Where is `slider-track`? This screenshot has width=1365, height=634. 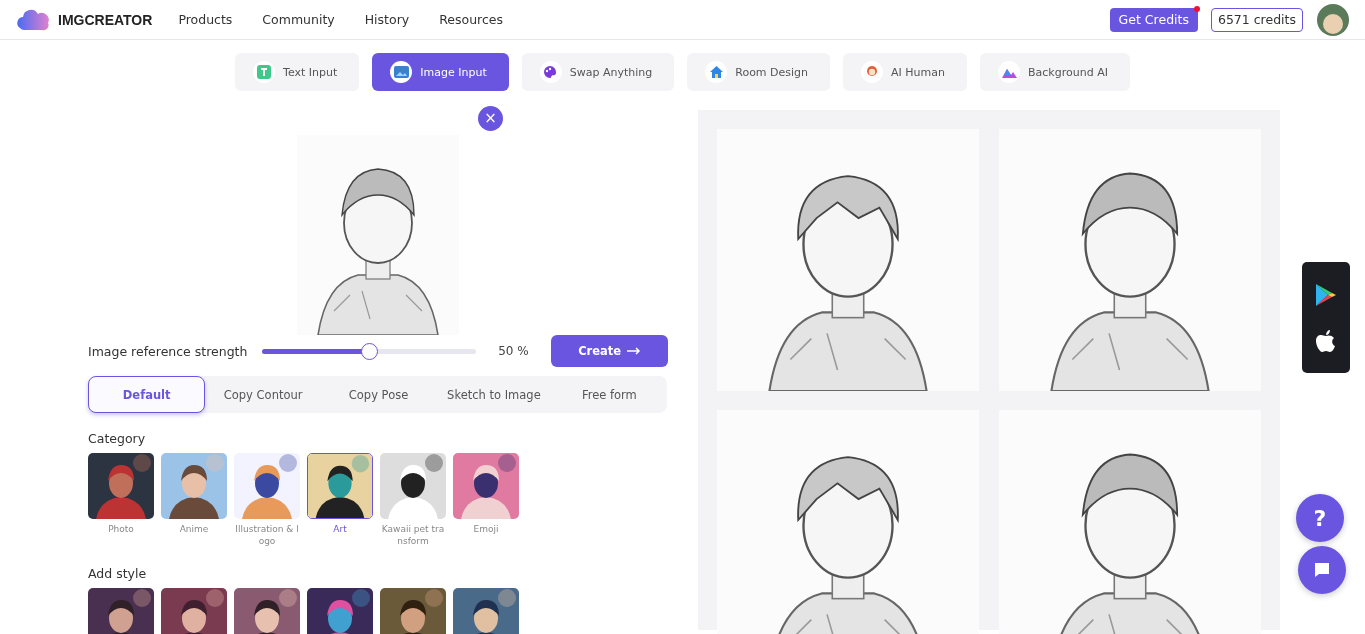
slider-track is located at coordinates (369, 351).